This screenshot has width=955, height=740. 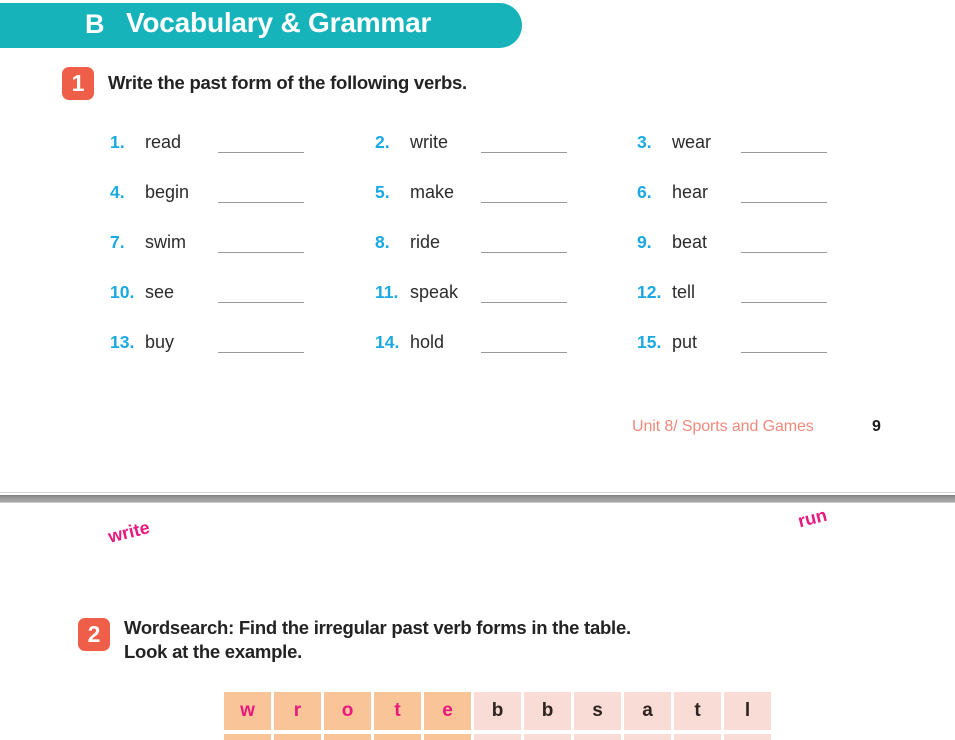 What do you see at coordinates (160, 292) in the screenshot?
I see `verb-item-word: see` at bounding box center [160, 292].